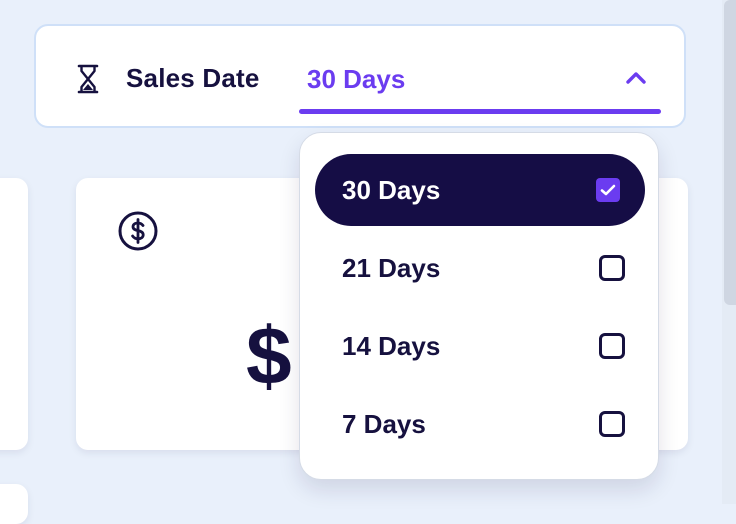  I want to click on scrollbar-track, so click(729, 252).